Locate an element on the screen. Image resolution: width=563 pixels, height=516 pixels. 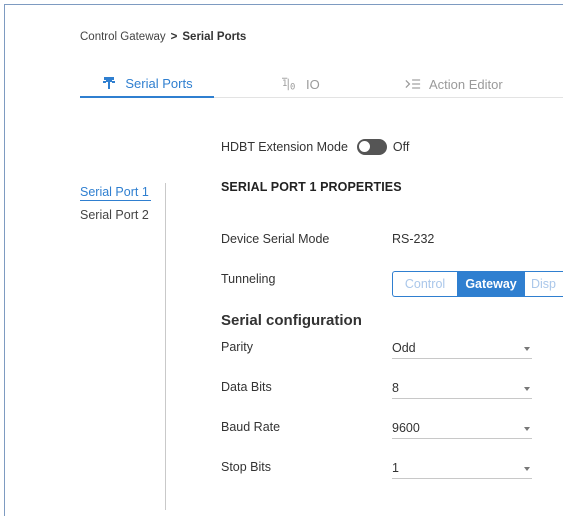
tab-io: 10 IO is located at coordinates (301, 84).